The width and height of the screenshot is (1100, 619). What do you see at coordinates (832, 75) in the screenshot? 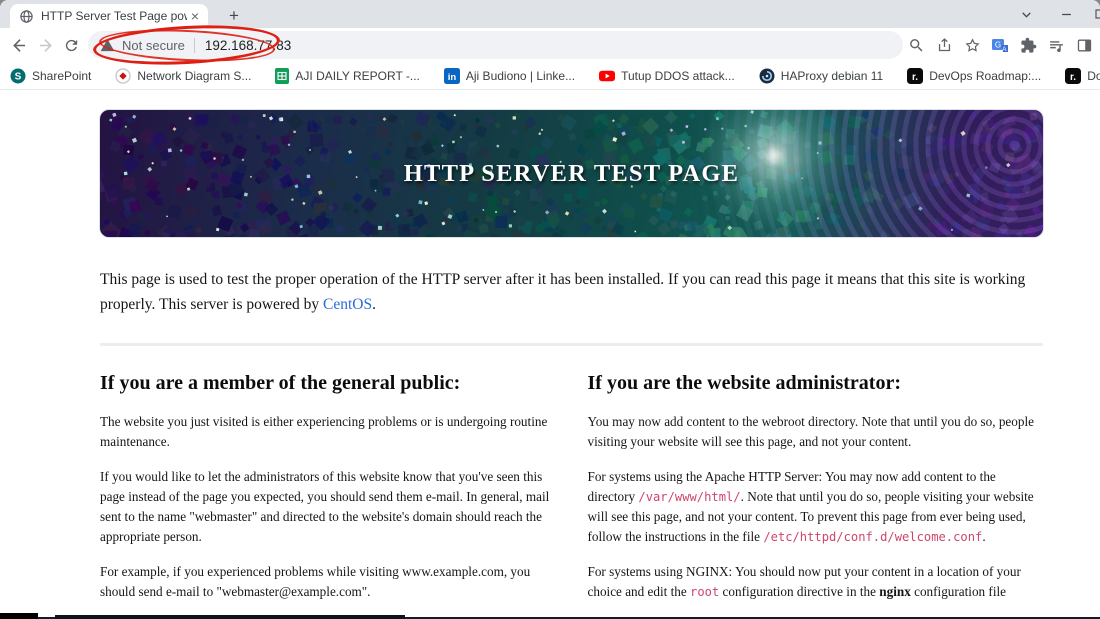
I see `bookmark-label: HAProxy debian 11` at bounding box center [832, 75].